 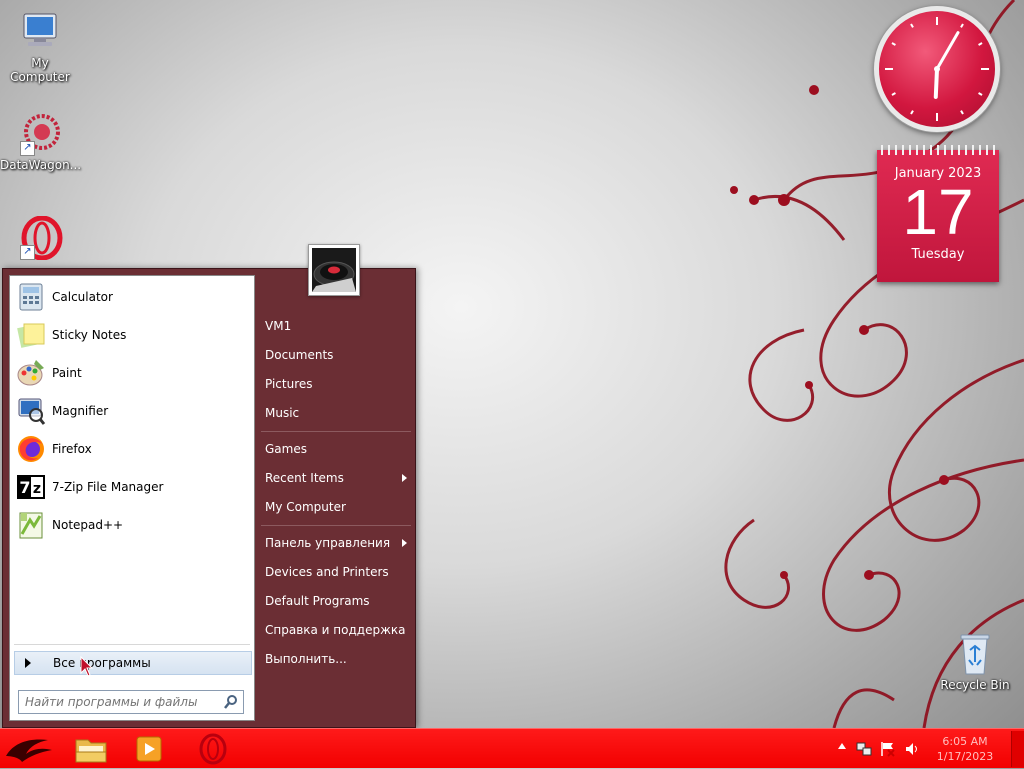 What do you see at coordinates (938, 150) in the screenshot?
I see `calendar-rings` at bounding box center [938, 150].